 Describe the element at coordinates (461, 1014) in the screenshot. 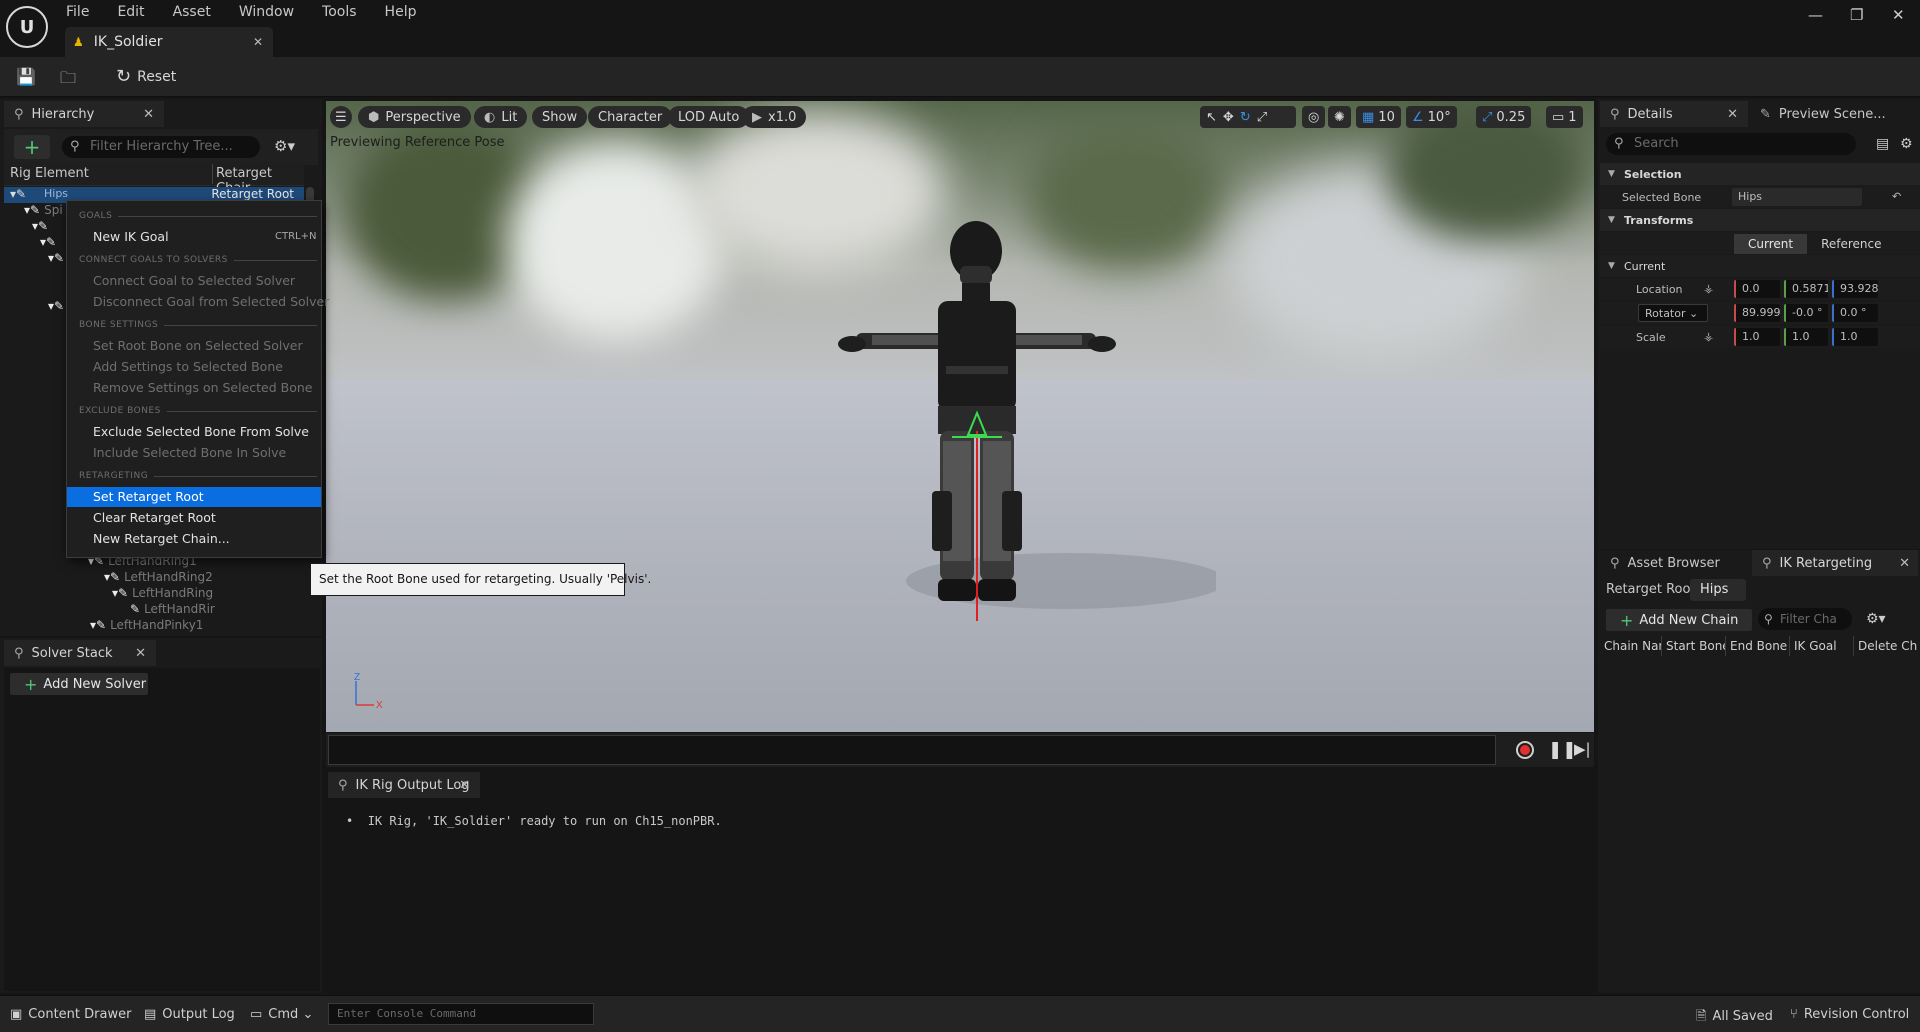

I see `console-command-input: Enter Console Command` at that location.